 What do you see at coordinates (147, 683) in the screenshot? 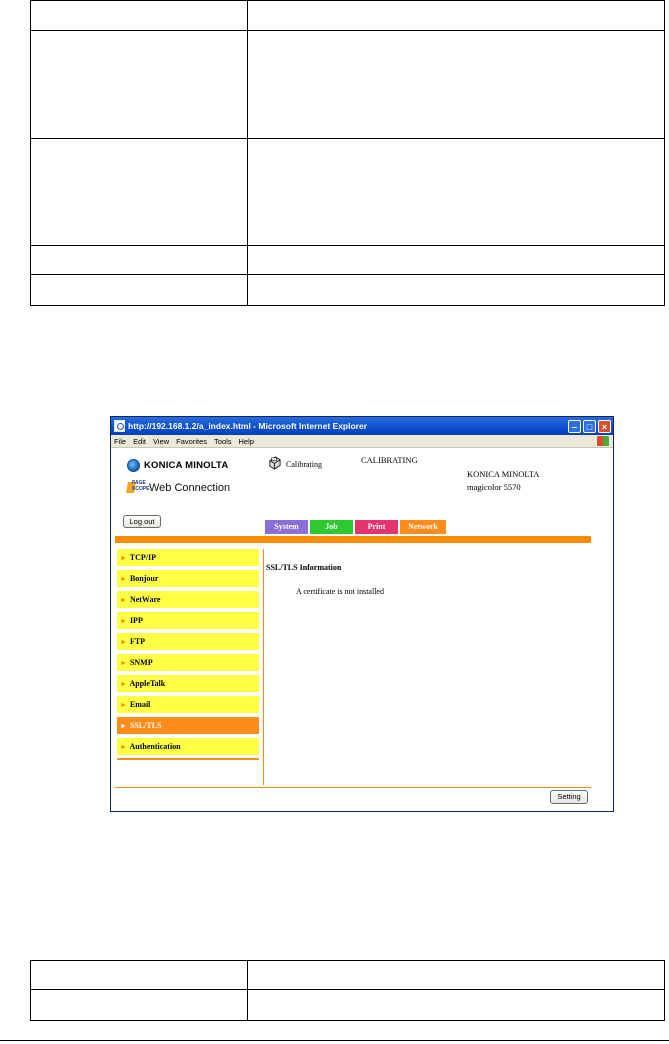
I see `sidebar-item-label: AppleTalk` at bounding box center [147, 683].